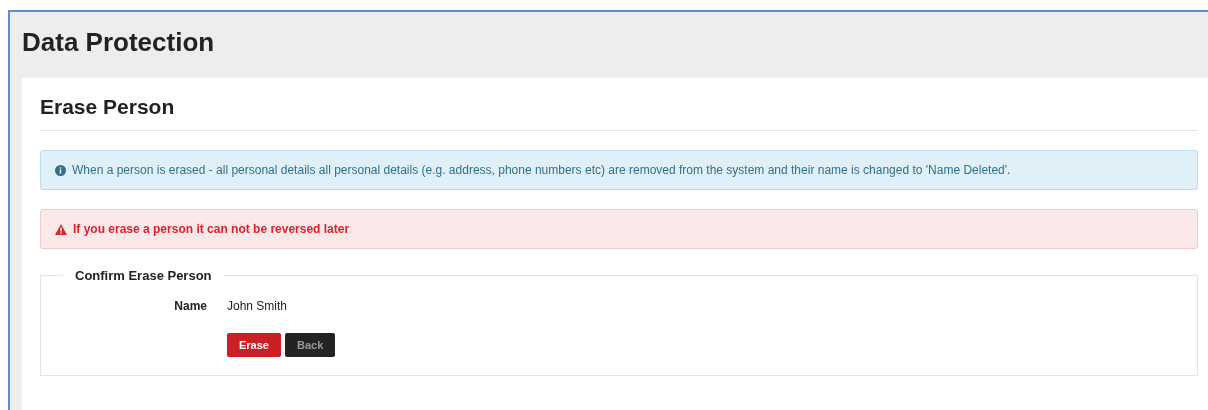  I want to click on panel-title: Erase Person, so click(619, 113).